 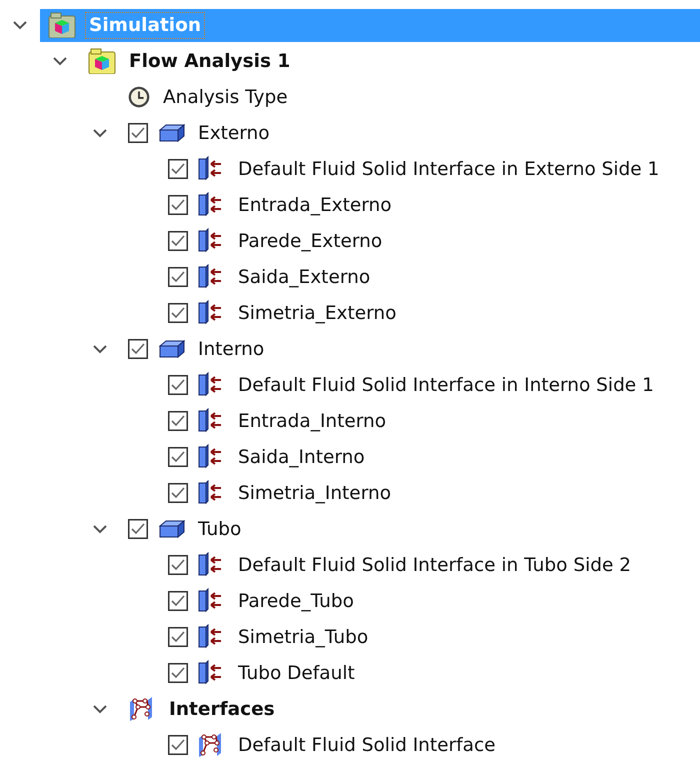 What do you see at coordinates (449, 169) in the screenshot?
I see `tree-item-label: Default Fluid Solid Interface in Externo Side 1` at bounding box center [449, 169].